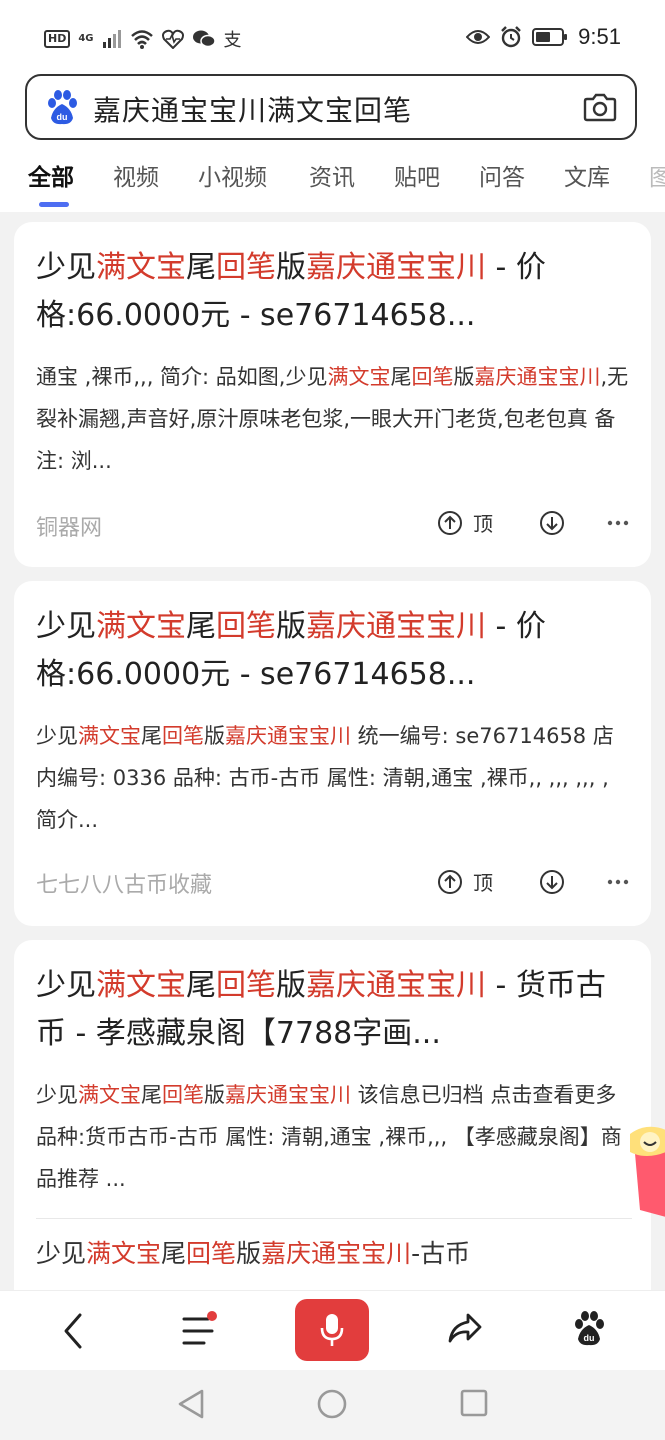 This screenshot has width=665, height=1440. I want to click on clock: 9:51, so click(599, 36).